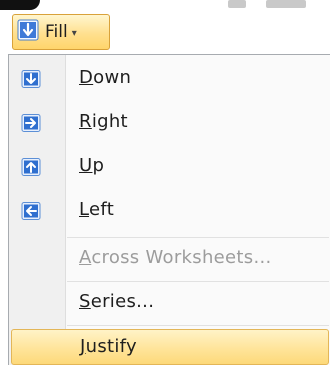 The width and height of the screenshot is (333, 365). I want to click on fill-button-label: Fill, so click(56, 32).